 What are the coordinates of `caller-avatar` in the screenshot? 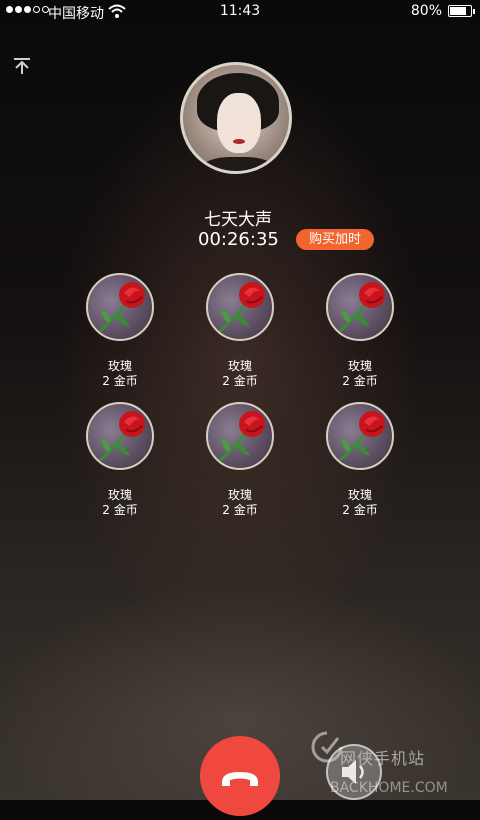 It's located at (236, 118).